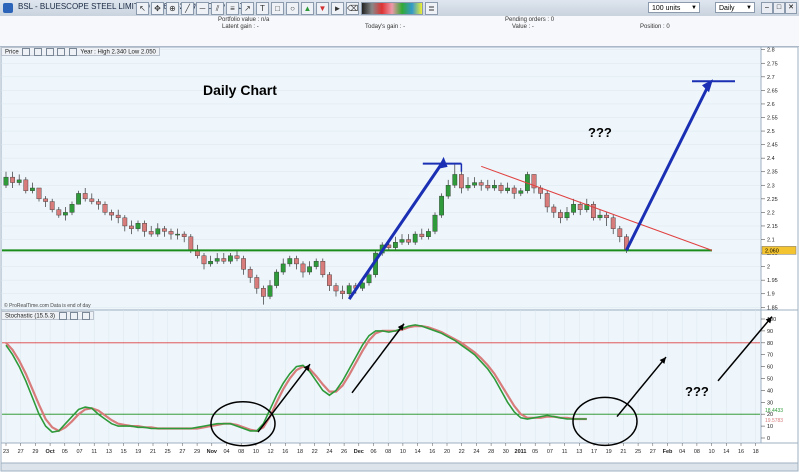  What do you see at coordinates (535, 452) in the screenshot?
I see `date-tick-label: 05` at bounding box center [535, 452].